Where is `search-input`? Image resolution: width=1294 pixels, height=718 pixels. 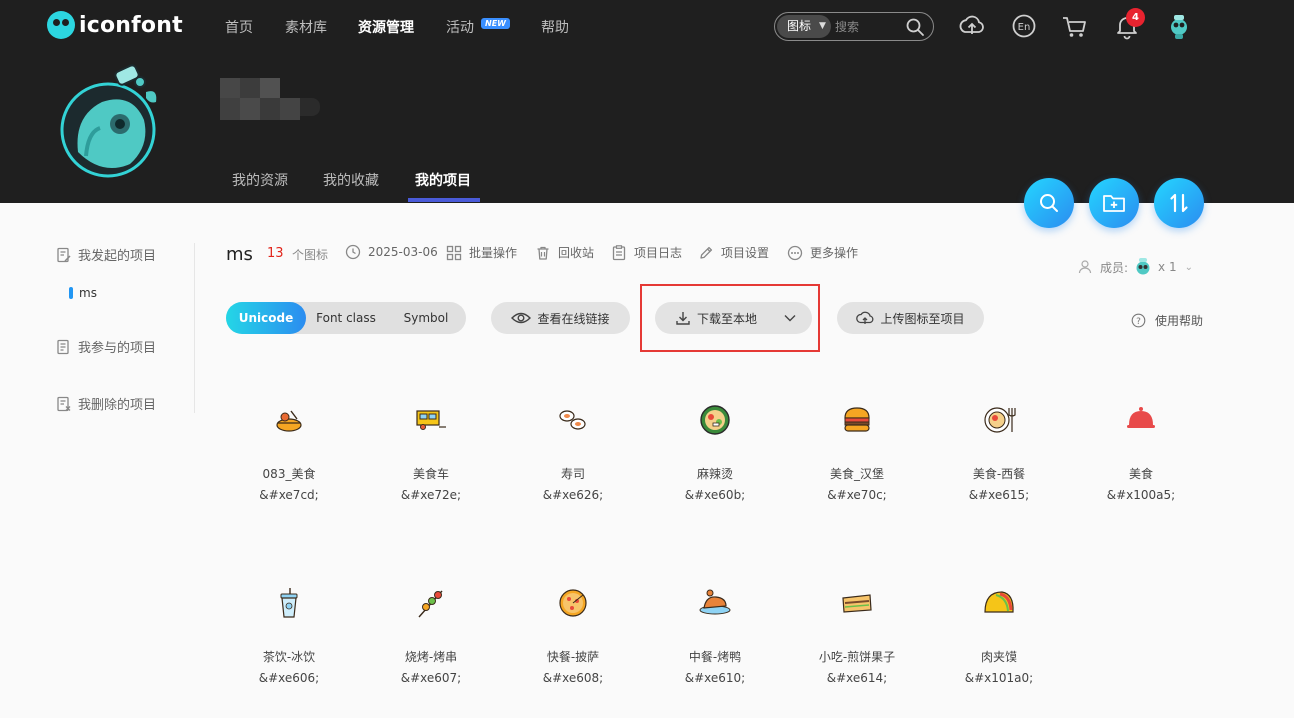 search-input is located at coordinates (868, 26).